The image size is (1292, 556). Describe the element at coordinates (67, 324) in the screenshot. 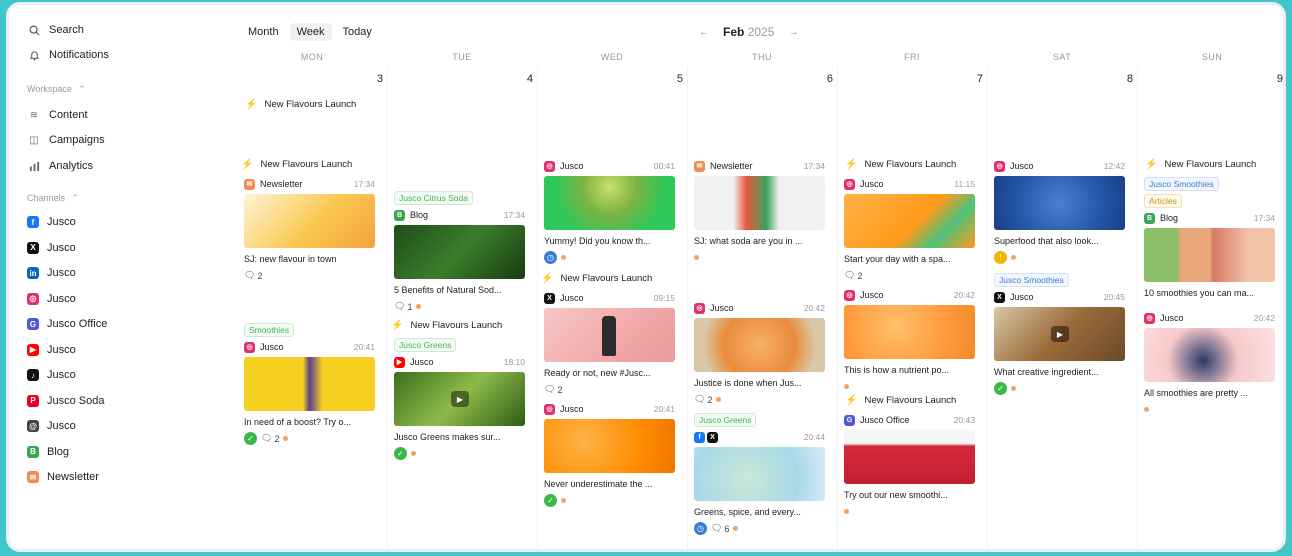

I see `sidebar-channel-google-business: G Jusco Office` at that location.